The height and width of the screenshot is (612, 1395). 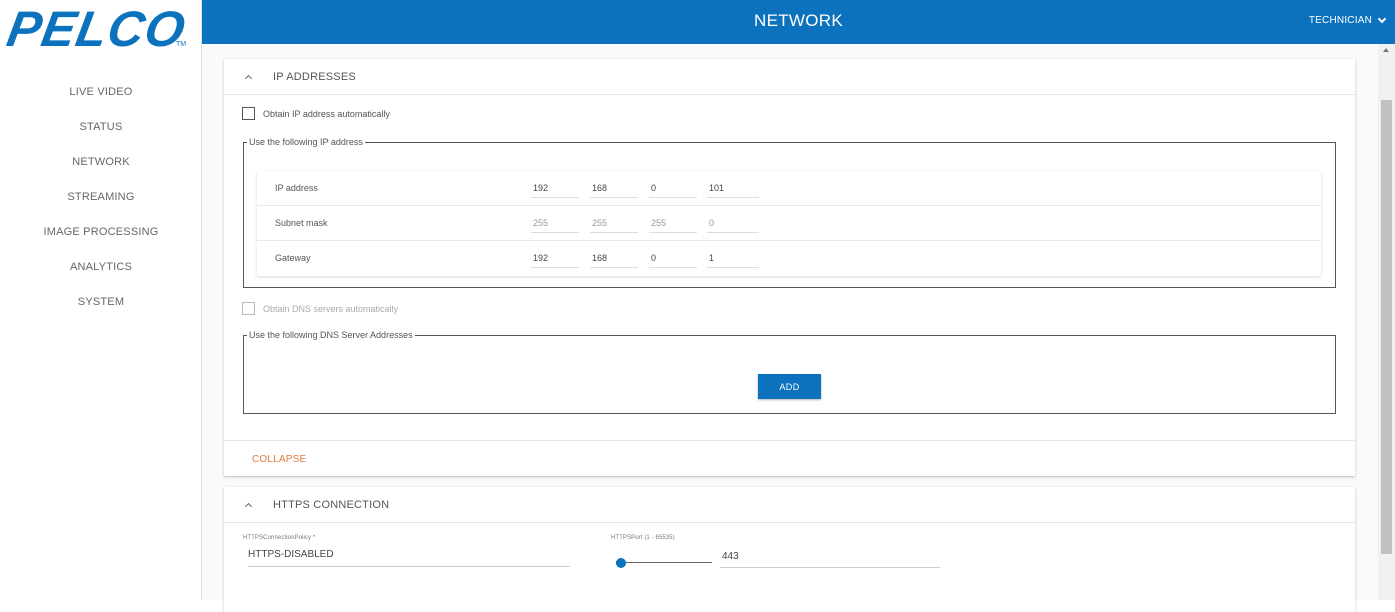 I want to click on slider-thumb, so click(x=621, y=563).